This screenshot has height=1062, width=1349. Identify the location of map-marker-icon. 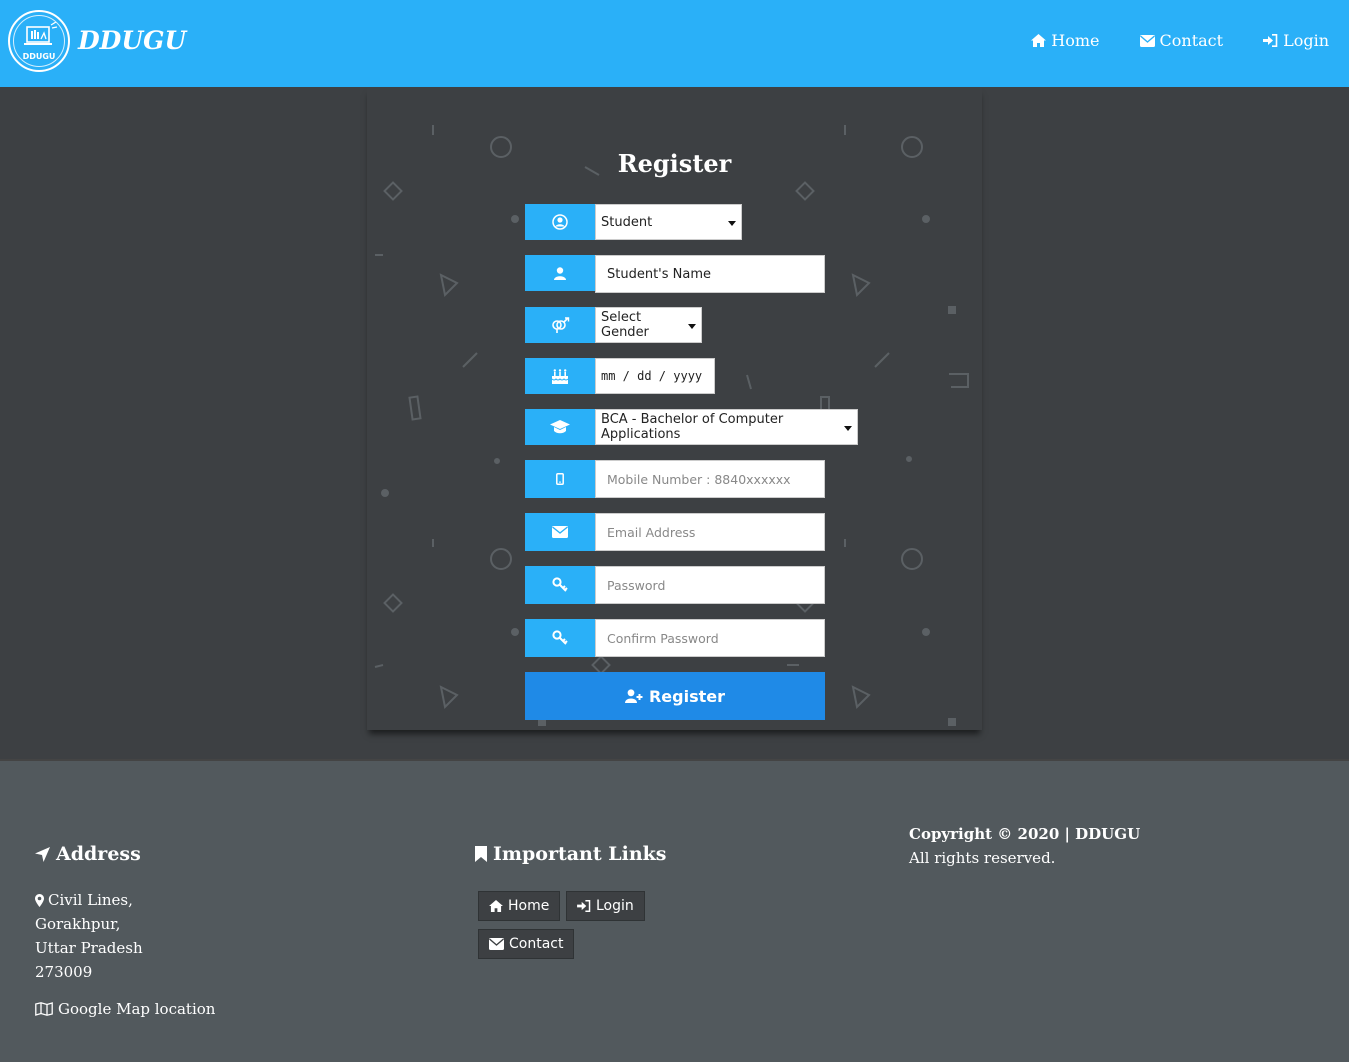
(39, 900).